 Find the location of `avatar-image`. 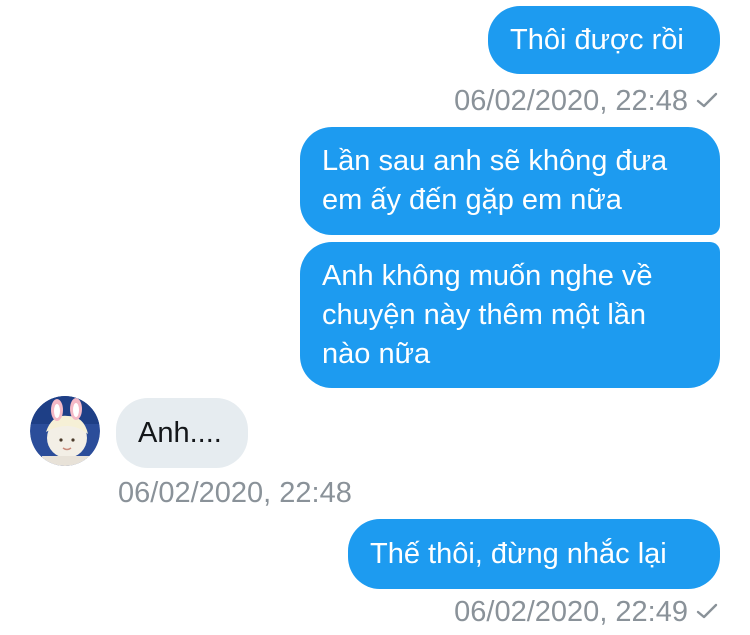

avatar-image is located at coordinates (65, 431).